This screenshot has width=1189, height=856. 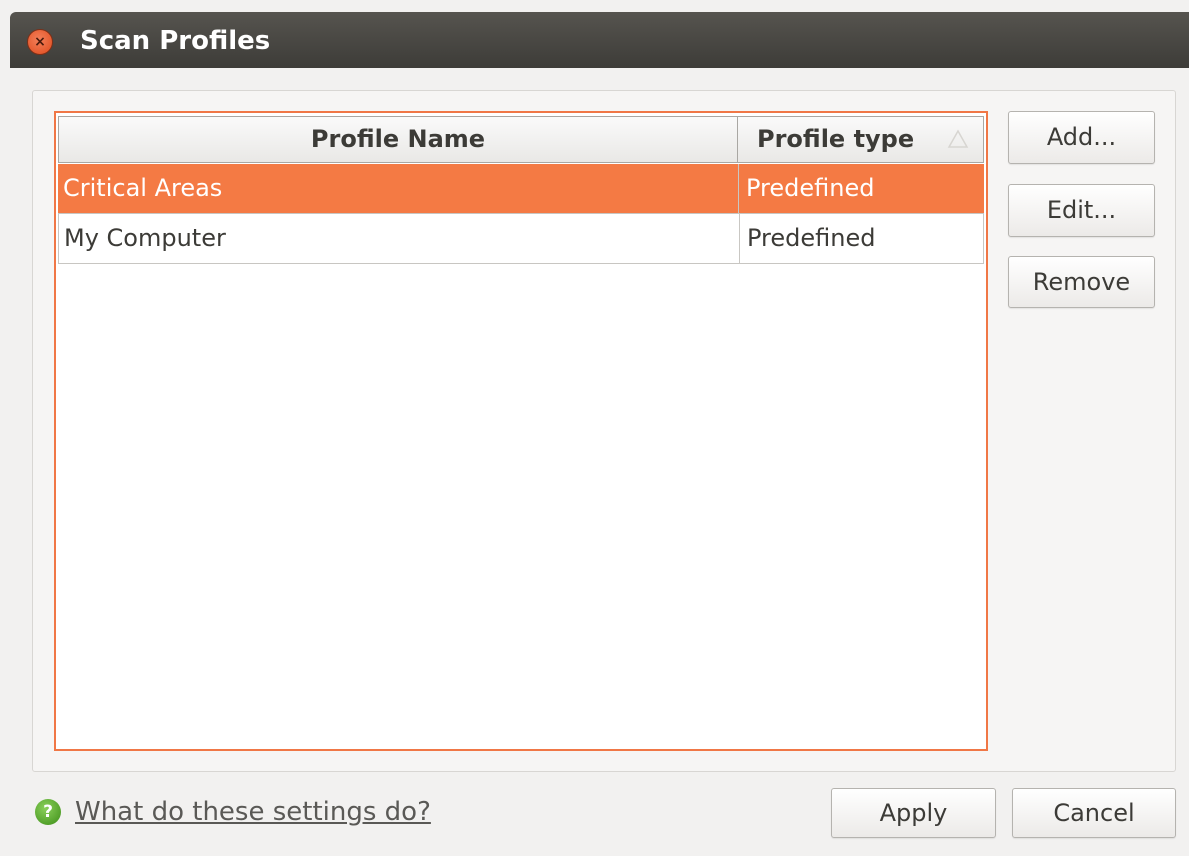 What do you see at coordinates (521, 189) in the screenshot?
I see `table-row-critical-areas: Critical Areas Predefined` at bounding box center [521, 189].